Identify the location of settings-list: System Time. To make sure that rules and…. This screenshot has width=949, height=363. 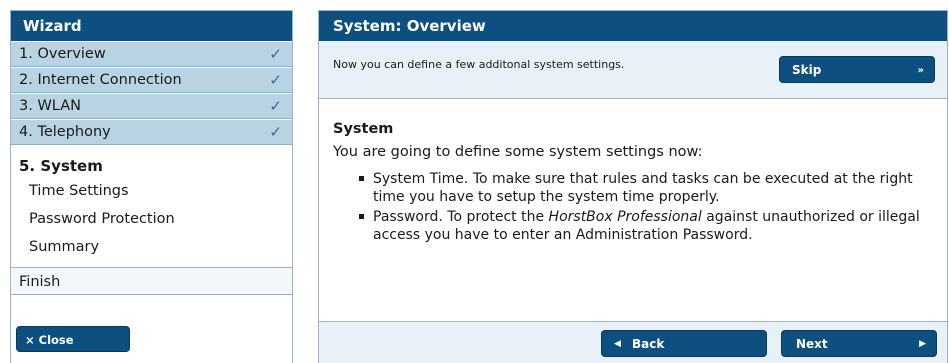
(633, 207).